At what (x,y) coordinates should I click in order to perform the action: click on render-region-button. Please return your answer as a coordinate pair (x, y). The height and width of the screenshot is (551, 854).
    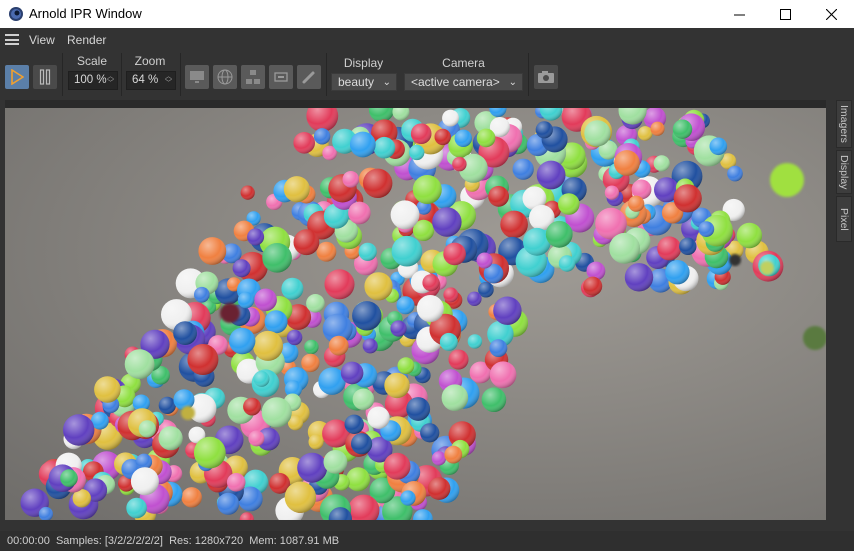
    Looking at the image, I should click on (197, 77).